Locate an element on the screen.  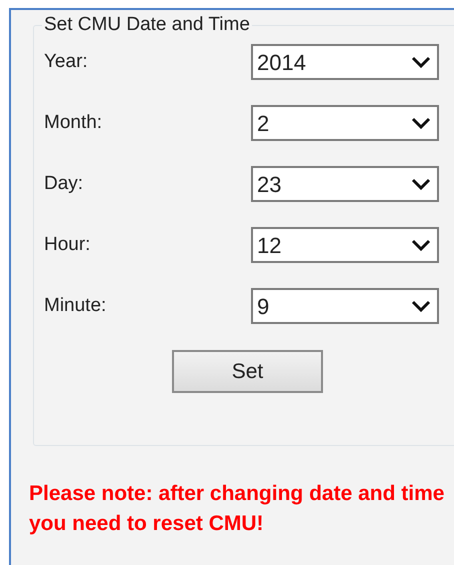
dropdown: 23 is located at coordinates (345, 184).